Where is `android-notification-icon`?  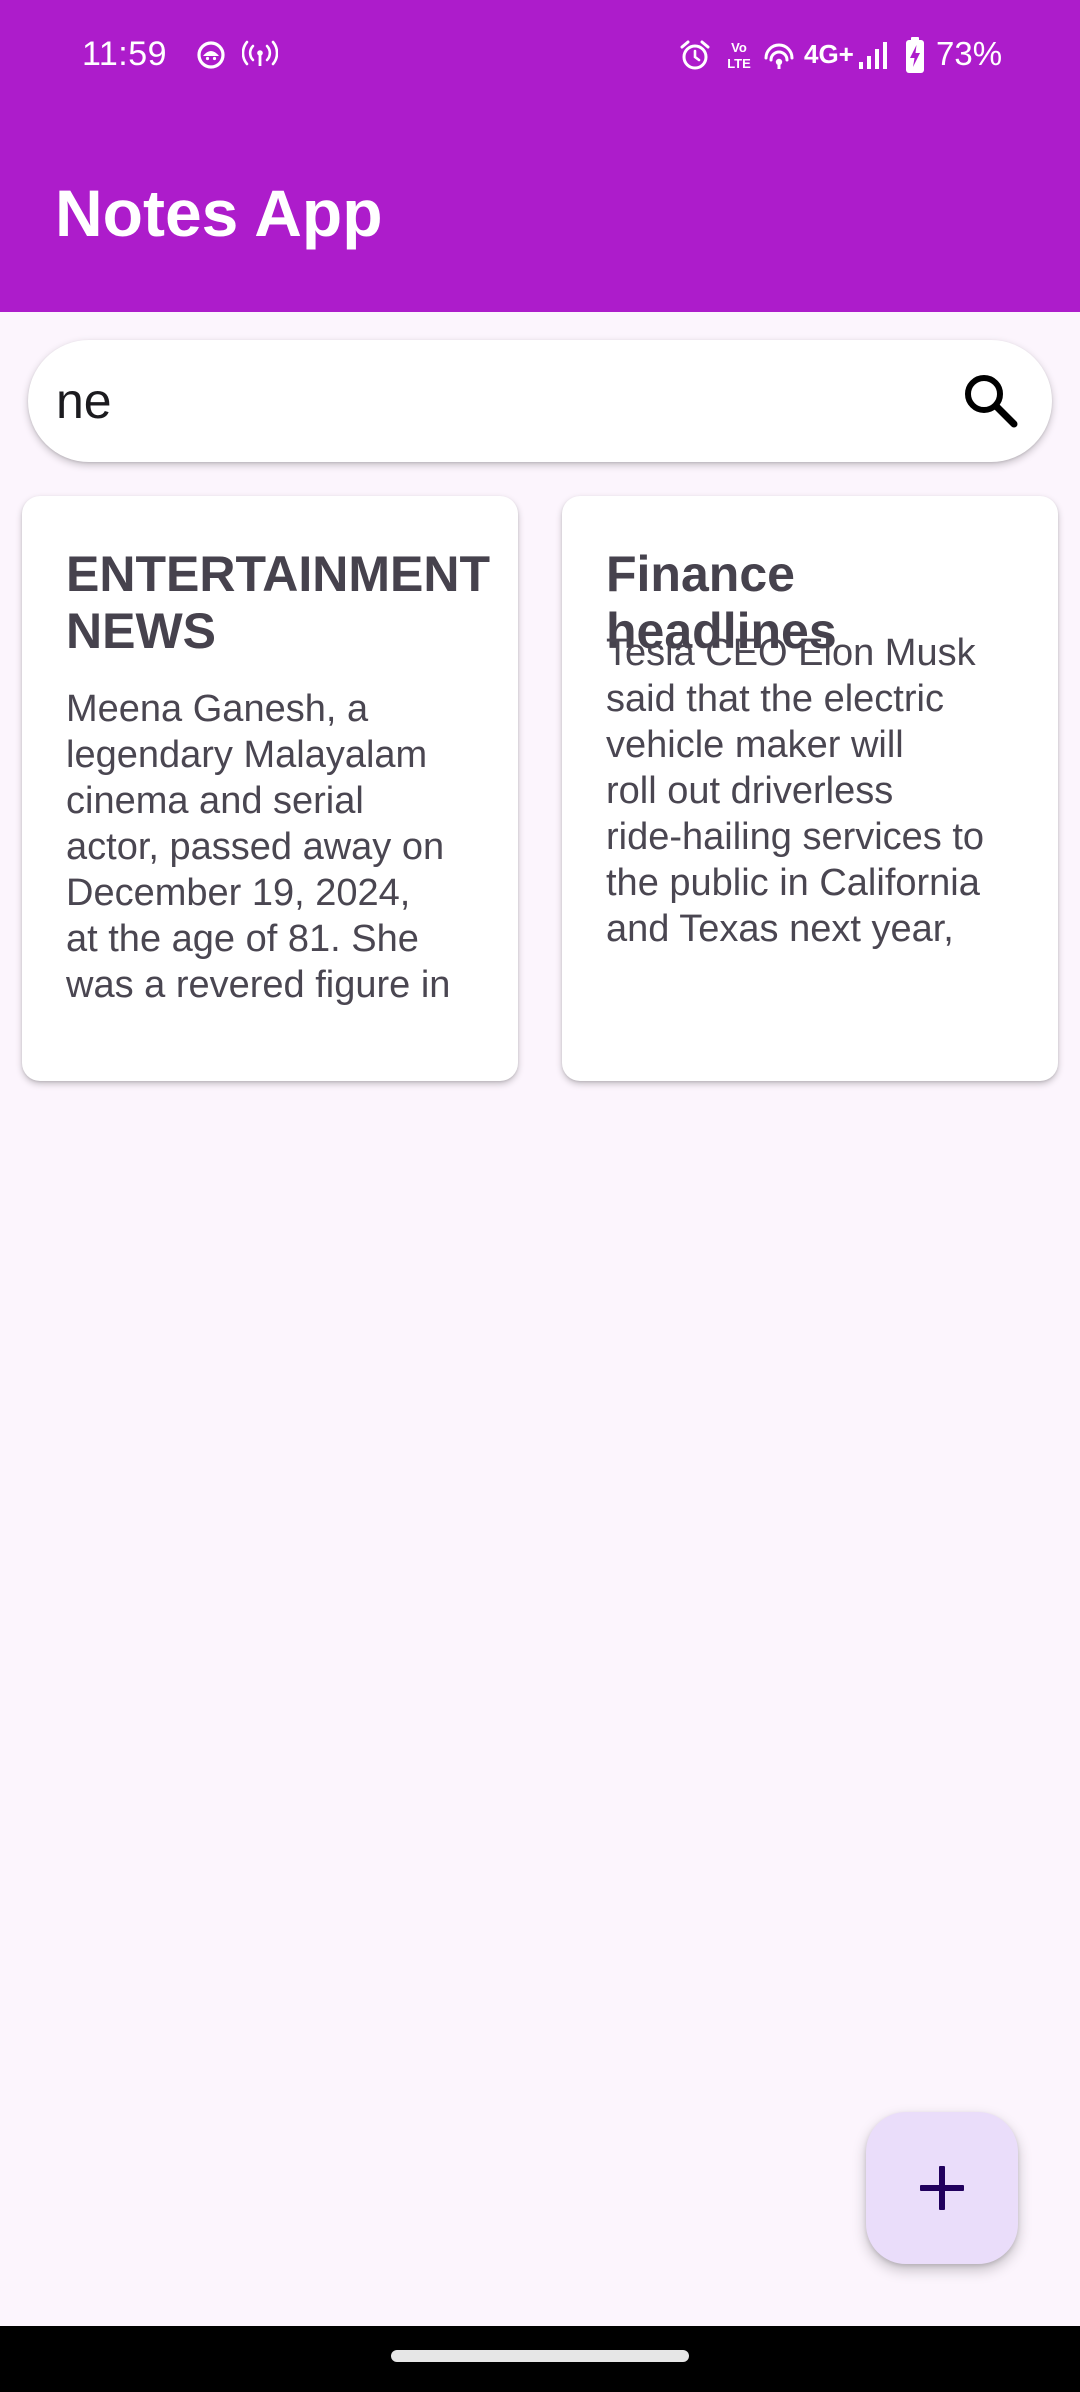
android-notification-icon is located at coordinates (211, 55).